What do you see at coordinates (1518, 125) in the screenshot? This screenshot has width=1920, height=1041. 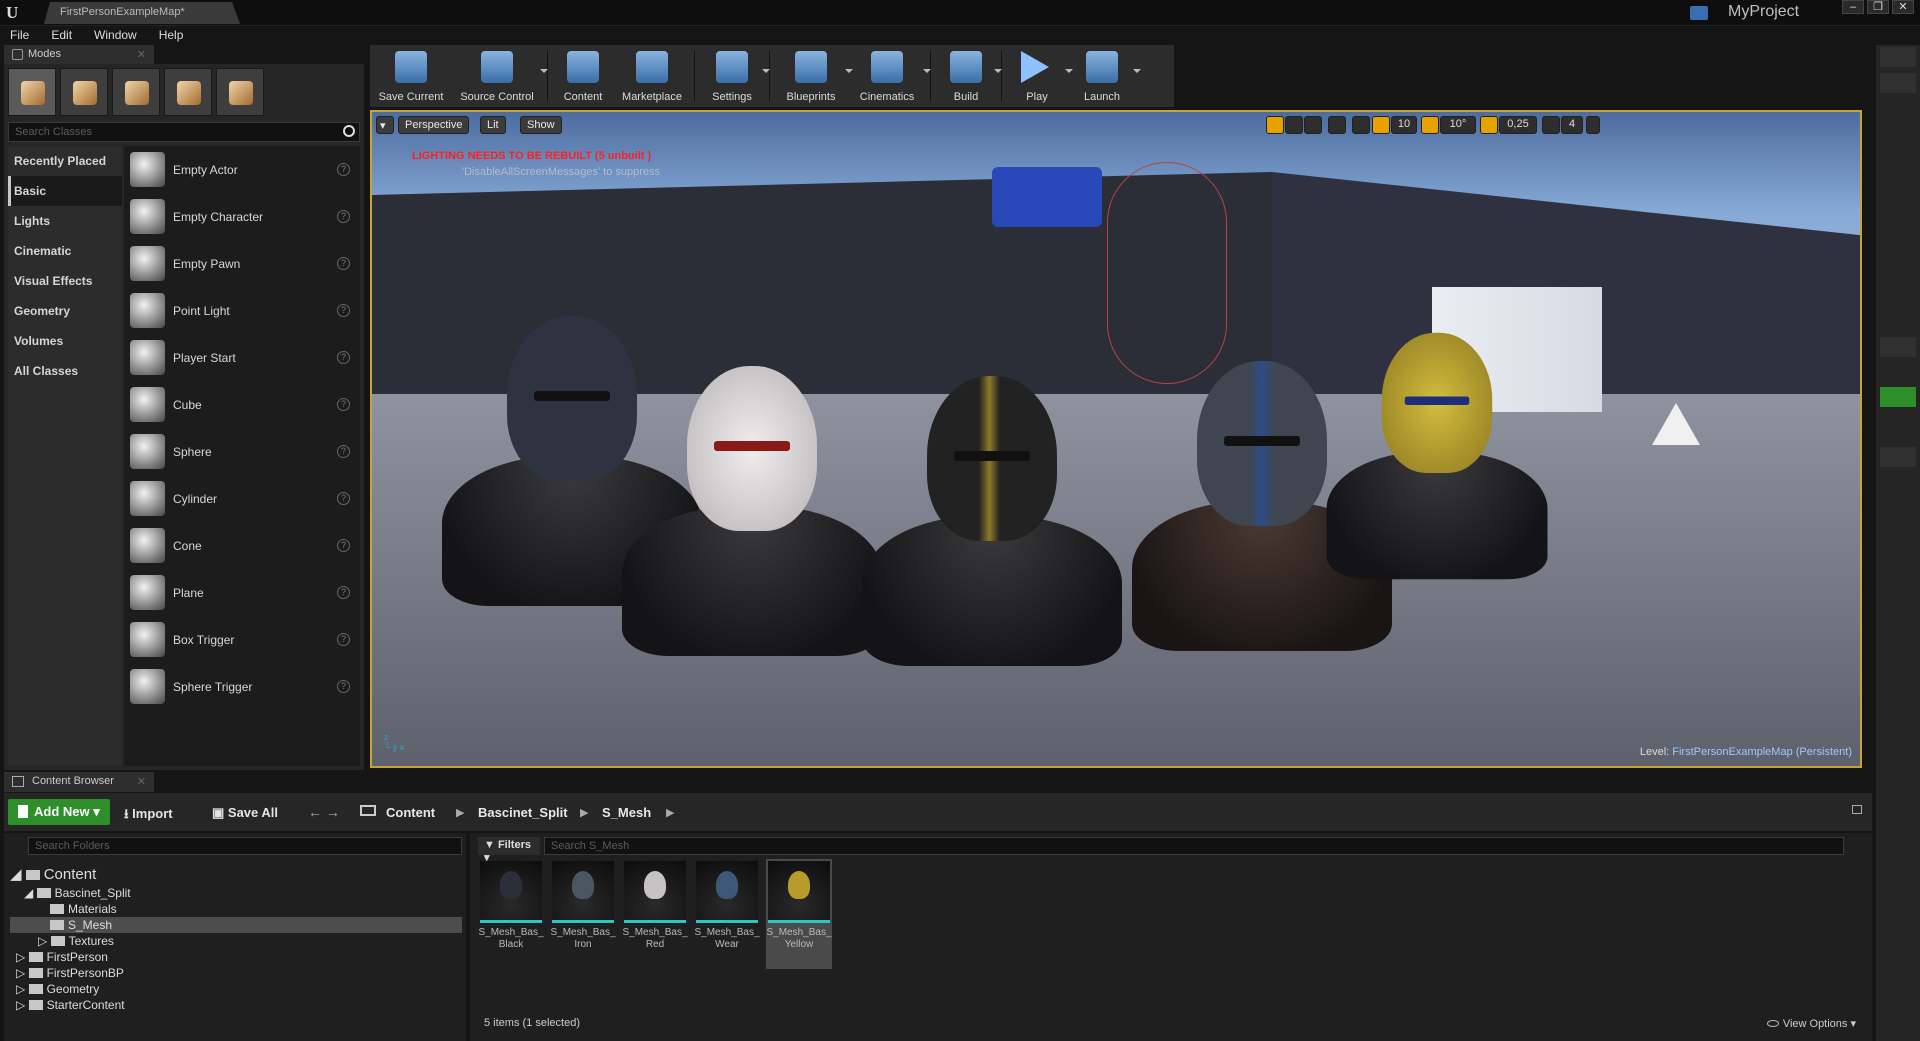 I see `scale-snap-value: 0,25` at bounding box center [1518, 125].